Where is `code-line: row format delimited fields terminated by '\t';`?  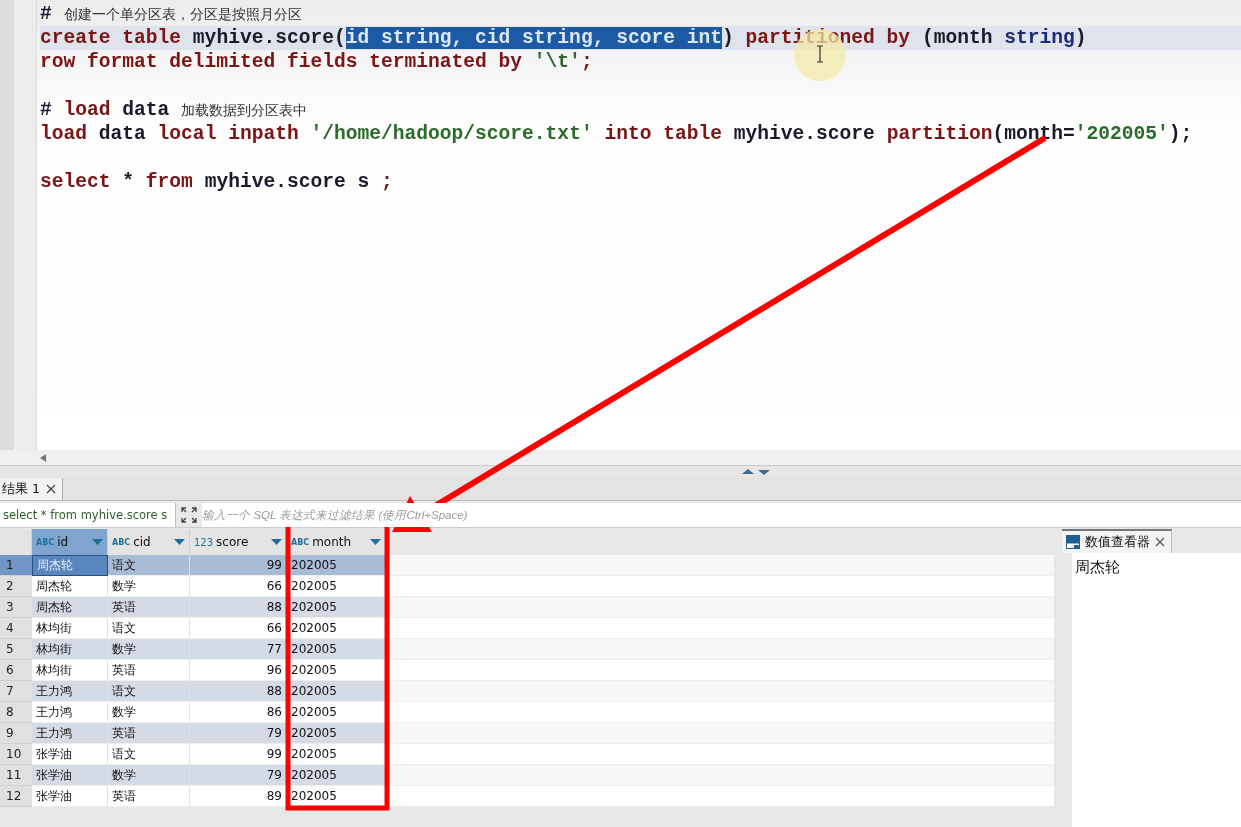
code-line: row format delimited fields terminated by '\t'; is located at coordinates (316, 62).